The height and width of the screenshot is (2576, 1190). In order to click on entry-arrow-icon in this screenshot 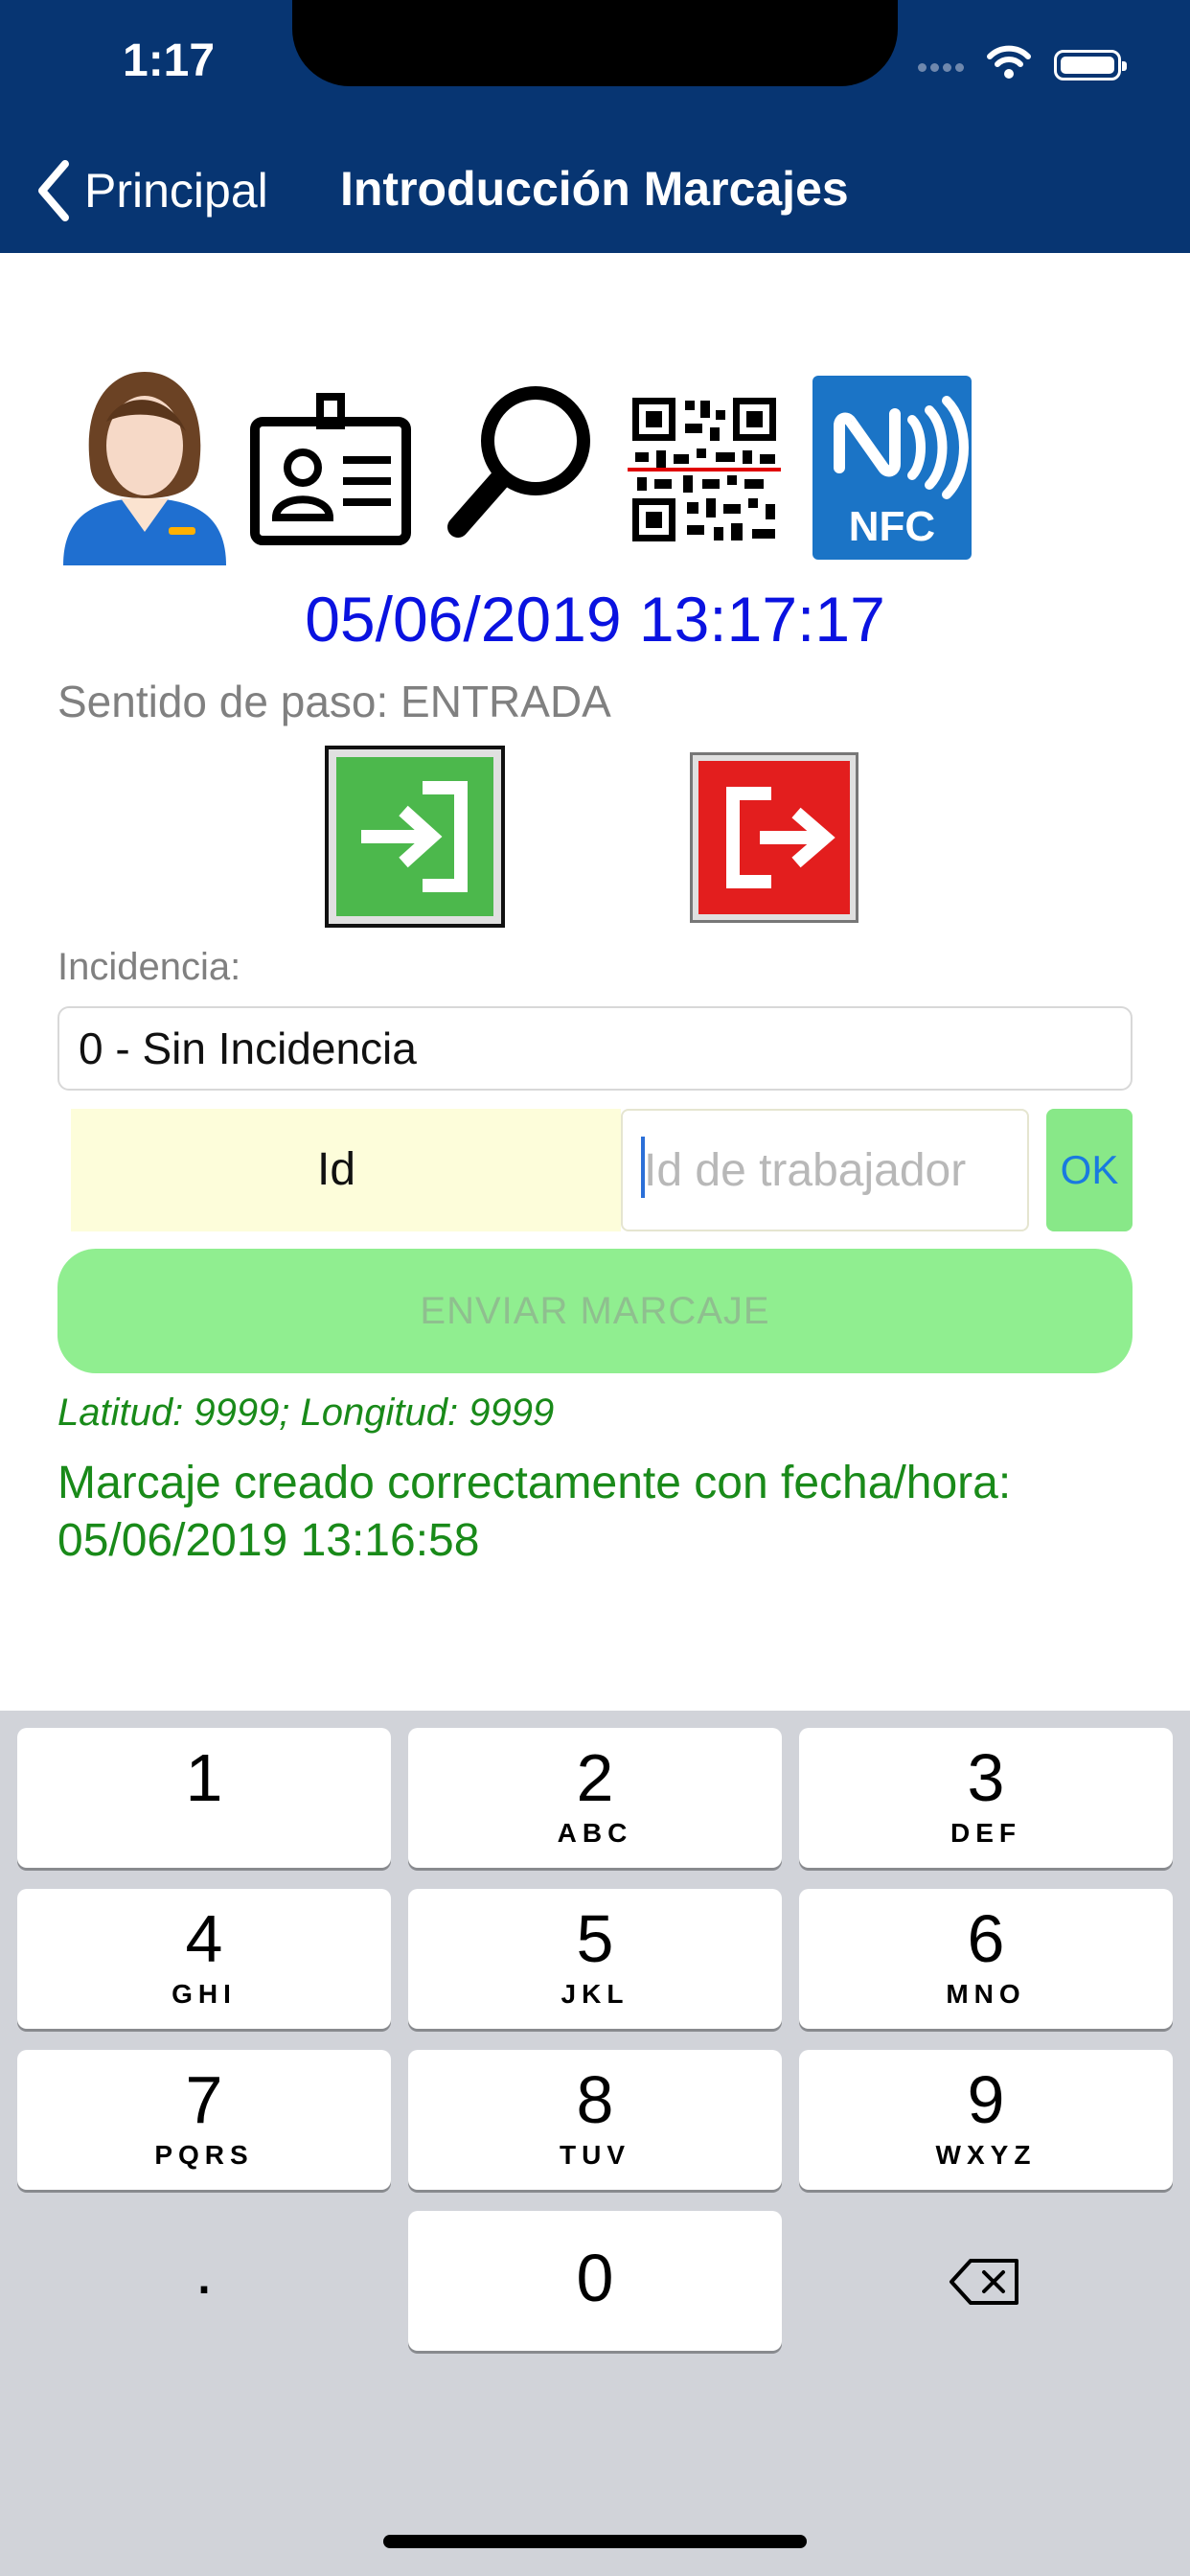, I will do `click(414, 836)`.